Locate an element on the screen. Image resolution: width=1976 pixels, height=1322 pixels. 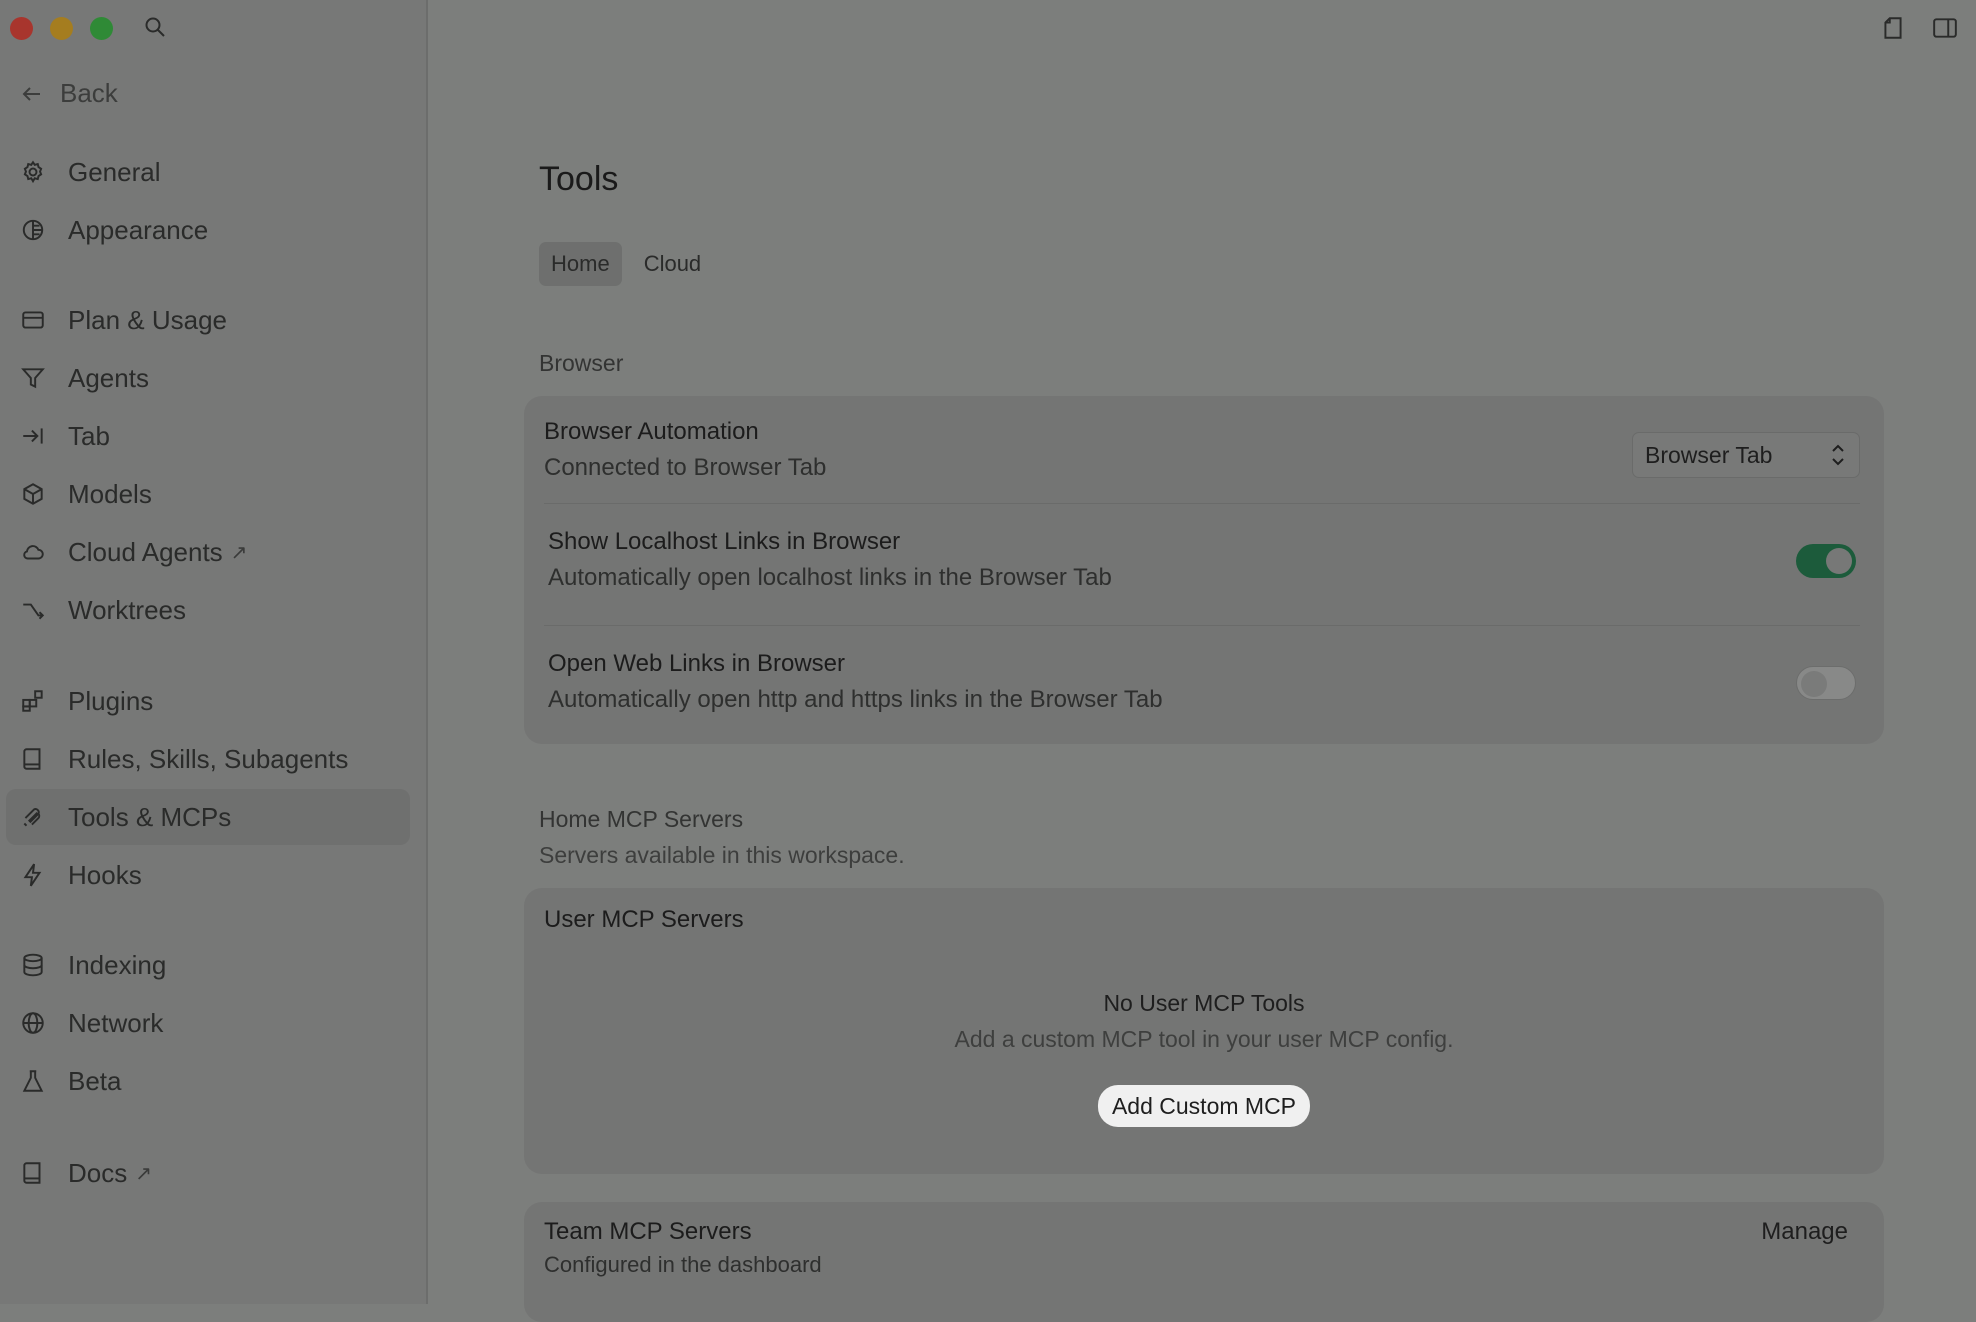
sidebar-item-tools-mcps: Tools & MCPs is located at coordinates (208, 817).